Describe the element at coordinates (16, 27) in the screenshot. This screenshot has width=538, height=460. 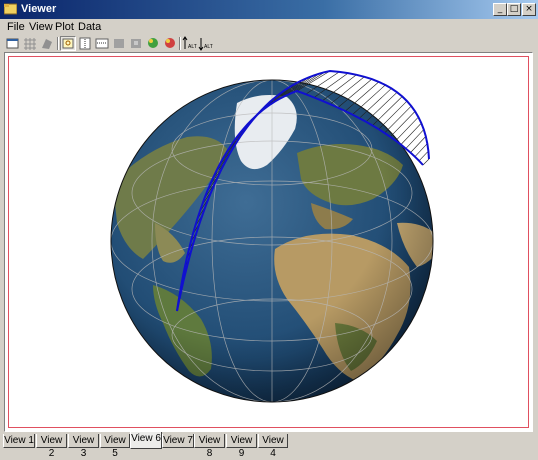
I see `menu-file: File` at that location.